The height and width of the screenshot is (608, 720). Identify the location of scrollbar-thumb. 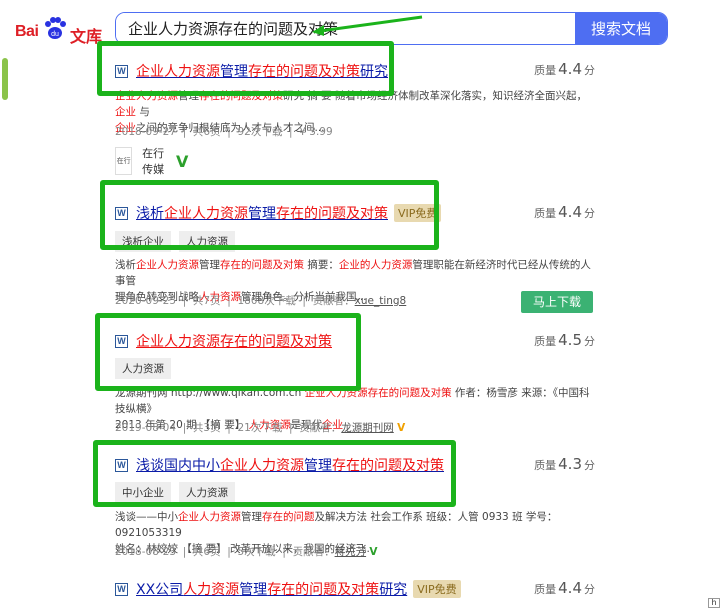
(5, 79).